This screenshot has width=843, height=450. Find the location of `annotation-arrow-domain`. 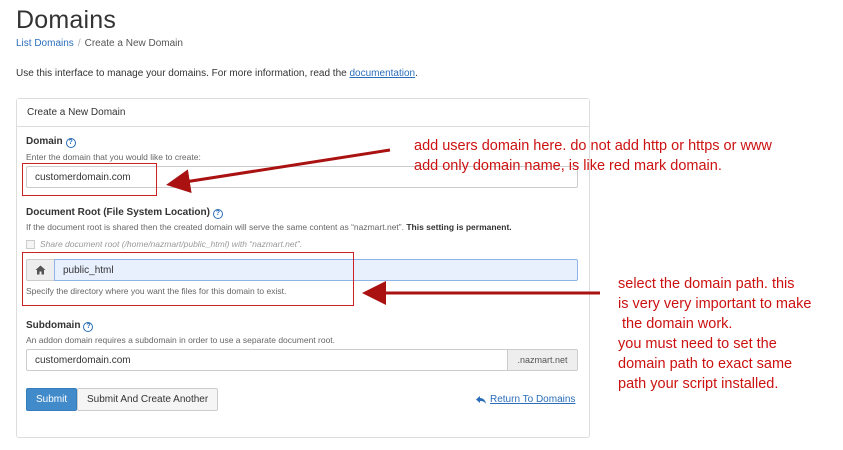

annotation-arrow-domain is located at coordinates (278, 171).